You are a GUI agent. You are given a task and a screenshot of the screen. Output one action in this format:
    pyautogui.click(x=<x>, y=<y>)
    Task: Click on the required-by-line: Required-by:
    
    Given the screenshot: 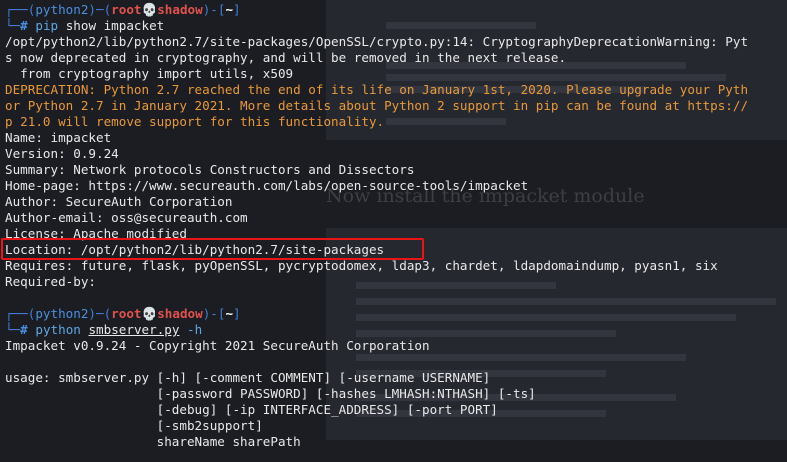 What is the action you would take?
    pyautogui.click(x=50, y=281)
    